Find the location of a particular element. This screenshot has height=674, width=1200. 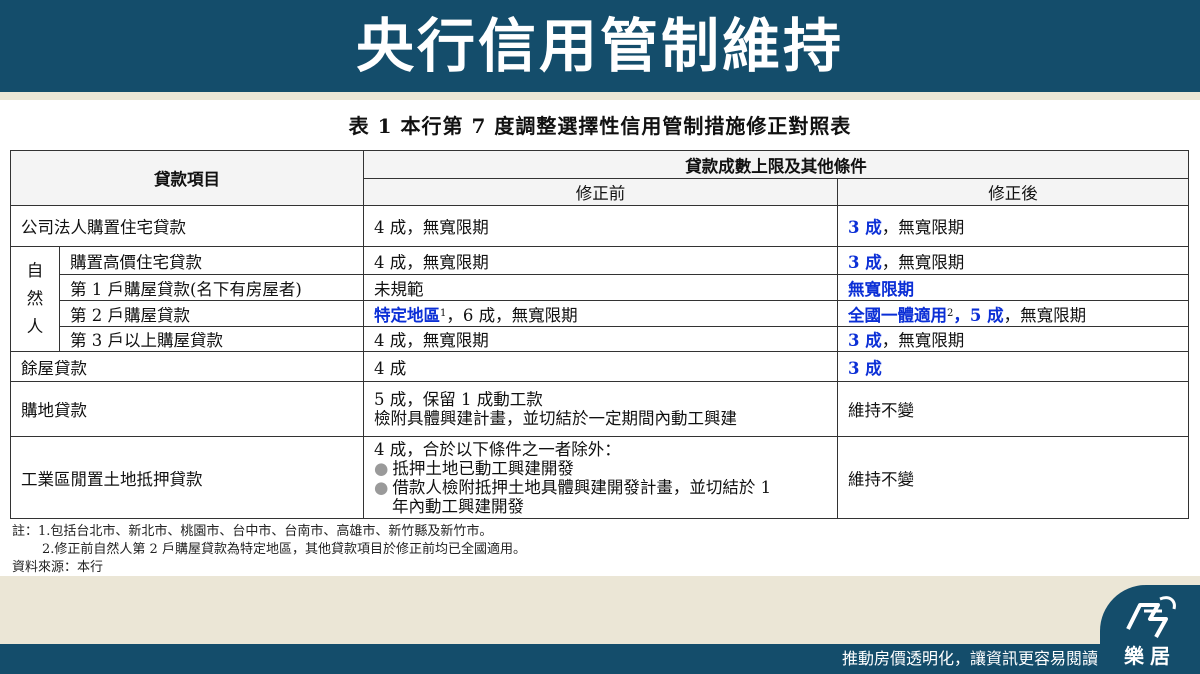

before-line: 4 成，合於以下條件之一者除外： is located at coordinates (497, 449).